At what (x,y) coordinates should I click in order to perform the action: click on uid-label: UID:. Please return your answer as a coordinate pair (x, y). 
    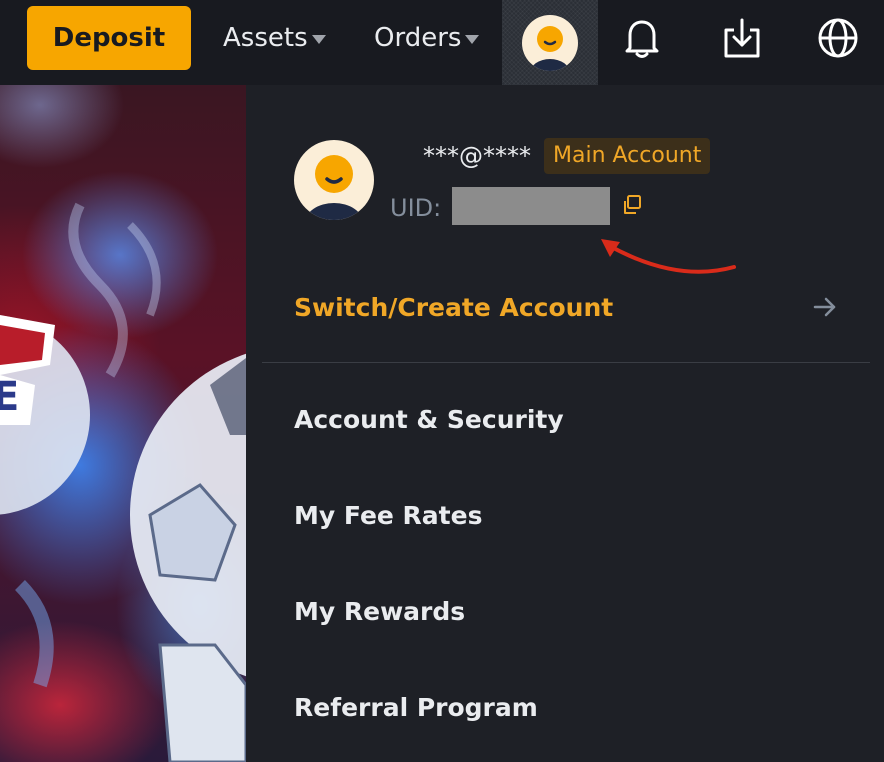
    Looking at the image, I should click on (416, 208).